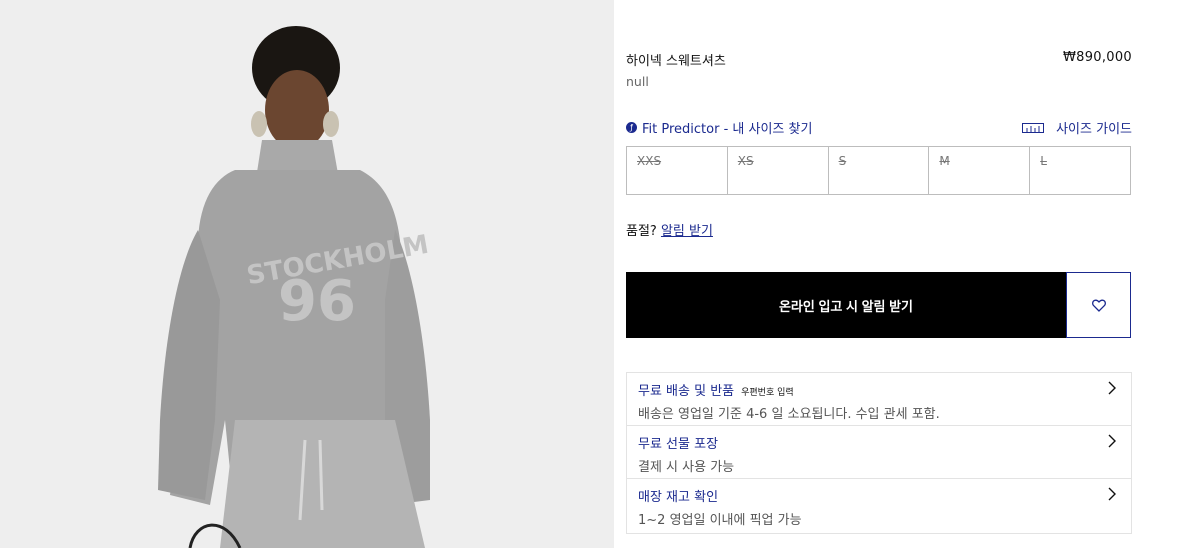 Image resolution: width=1198 pixels, height=548 pixels. I want to click on size-selector: XXS XS S M L, so click(878, 170).